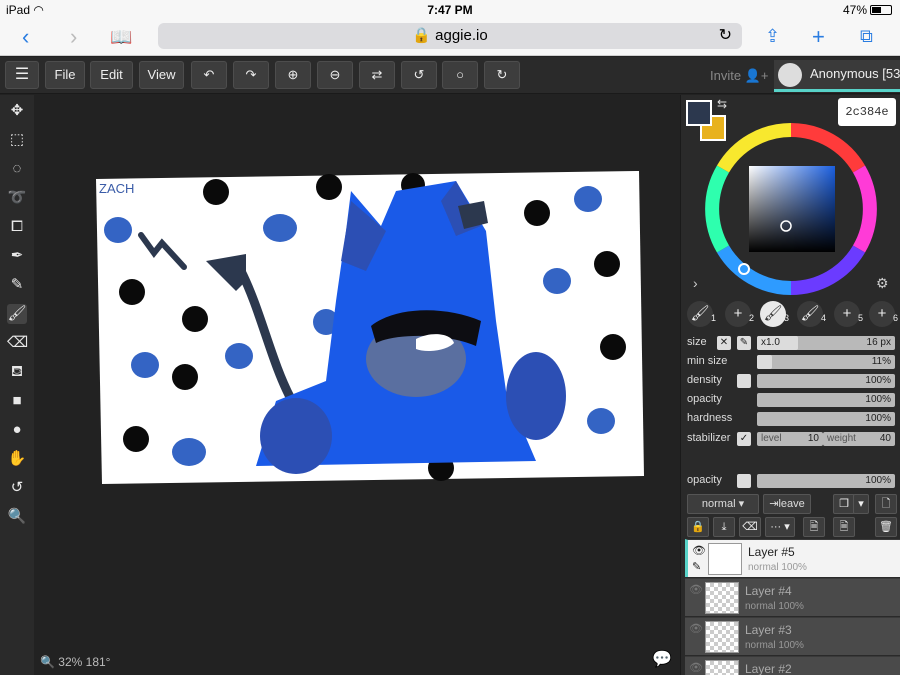 The image size is (900, 675). Describe the element at coordinates (855, 73) in the screenshot. I see `user-name: Anonymous [53.` at that location.